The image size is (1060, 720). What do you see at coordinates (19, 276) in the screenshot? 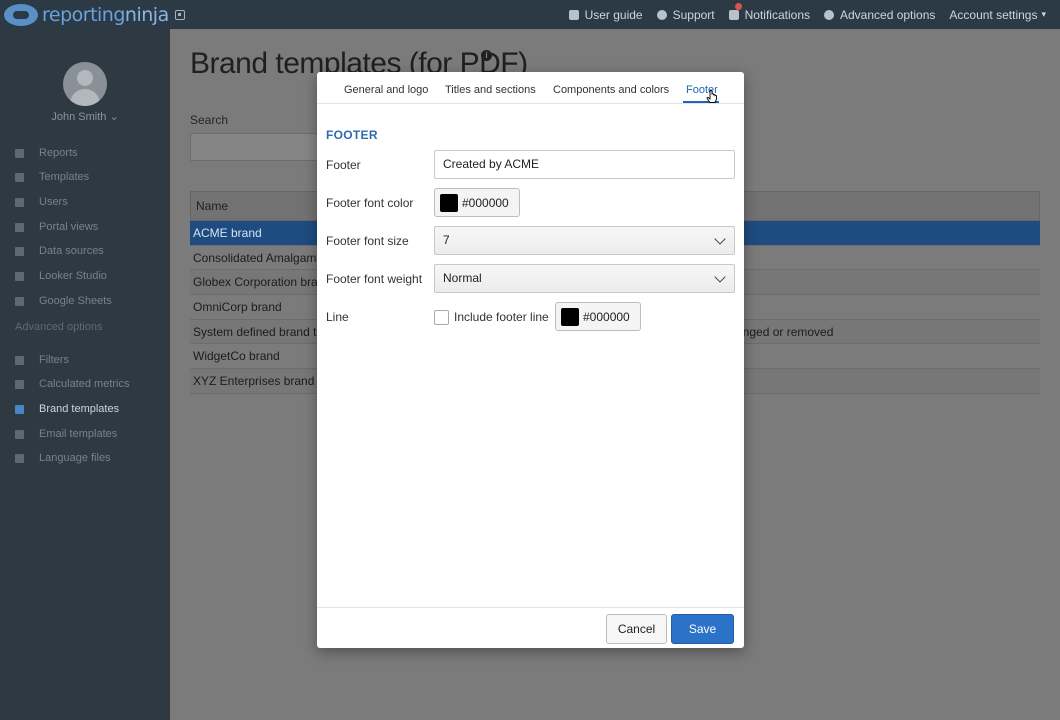
I see `plug-icon` at bounding box center [19, 276].